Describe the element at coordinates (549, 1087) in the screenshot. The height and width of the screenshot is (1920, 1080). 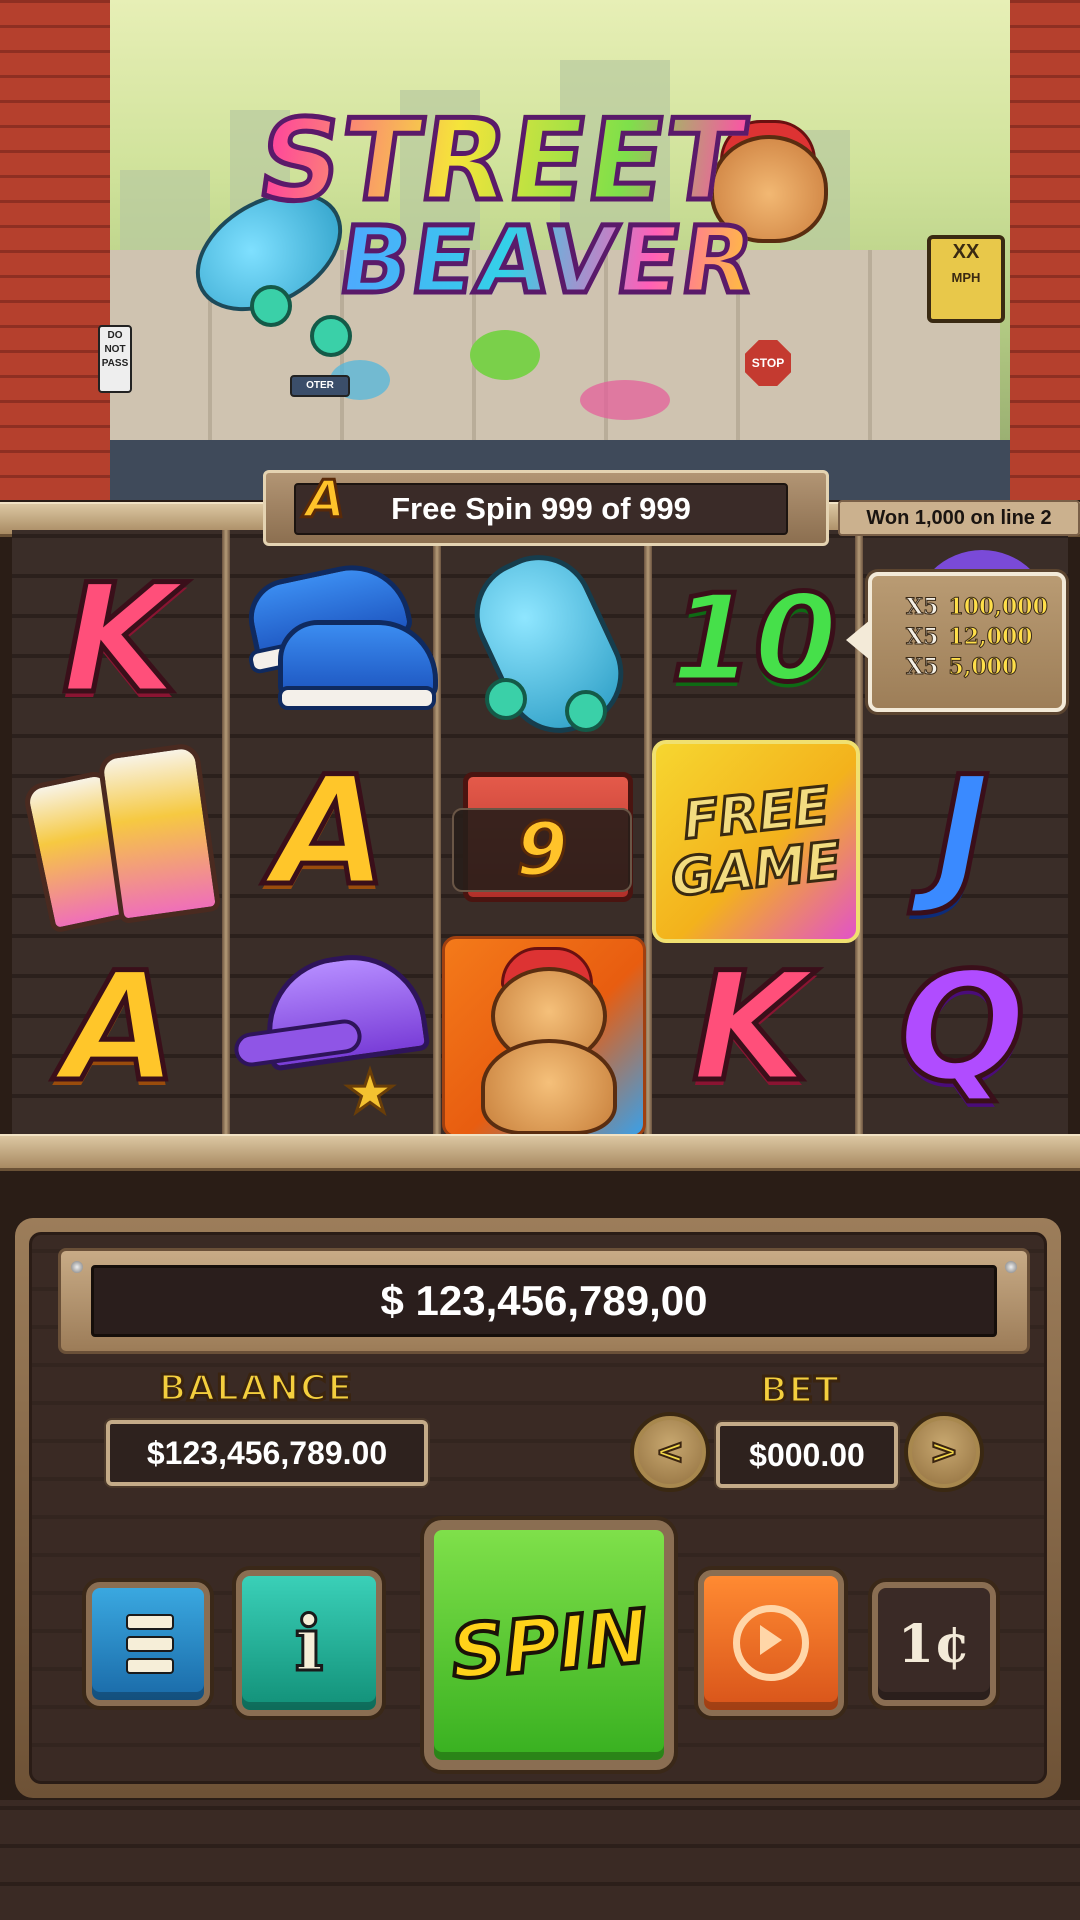
I see `beaver-body-icon` at that location.